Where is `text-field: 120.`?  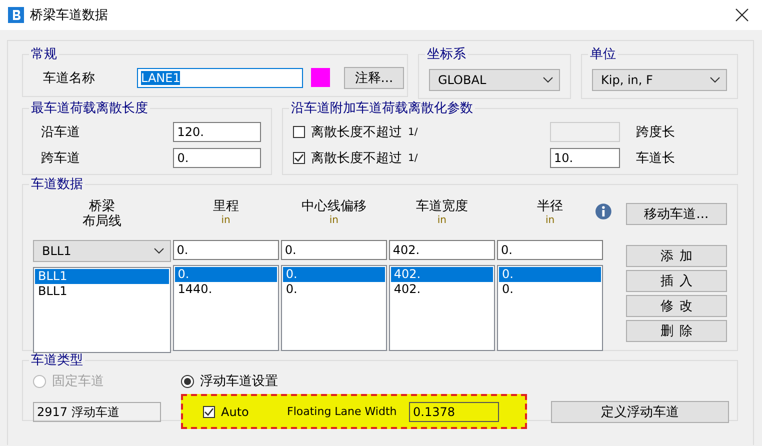
text-field: 120. is located at coordinates (217, 132).